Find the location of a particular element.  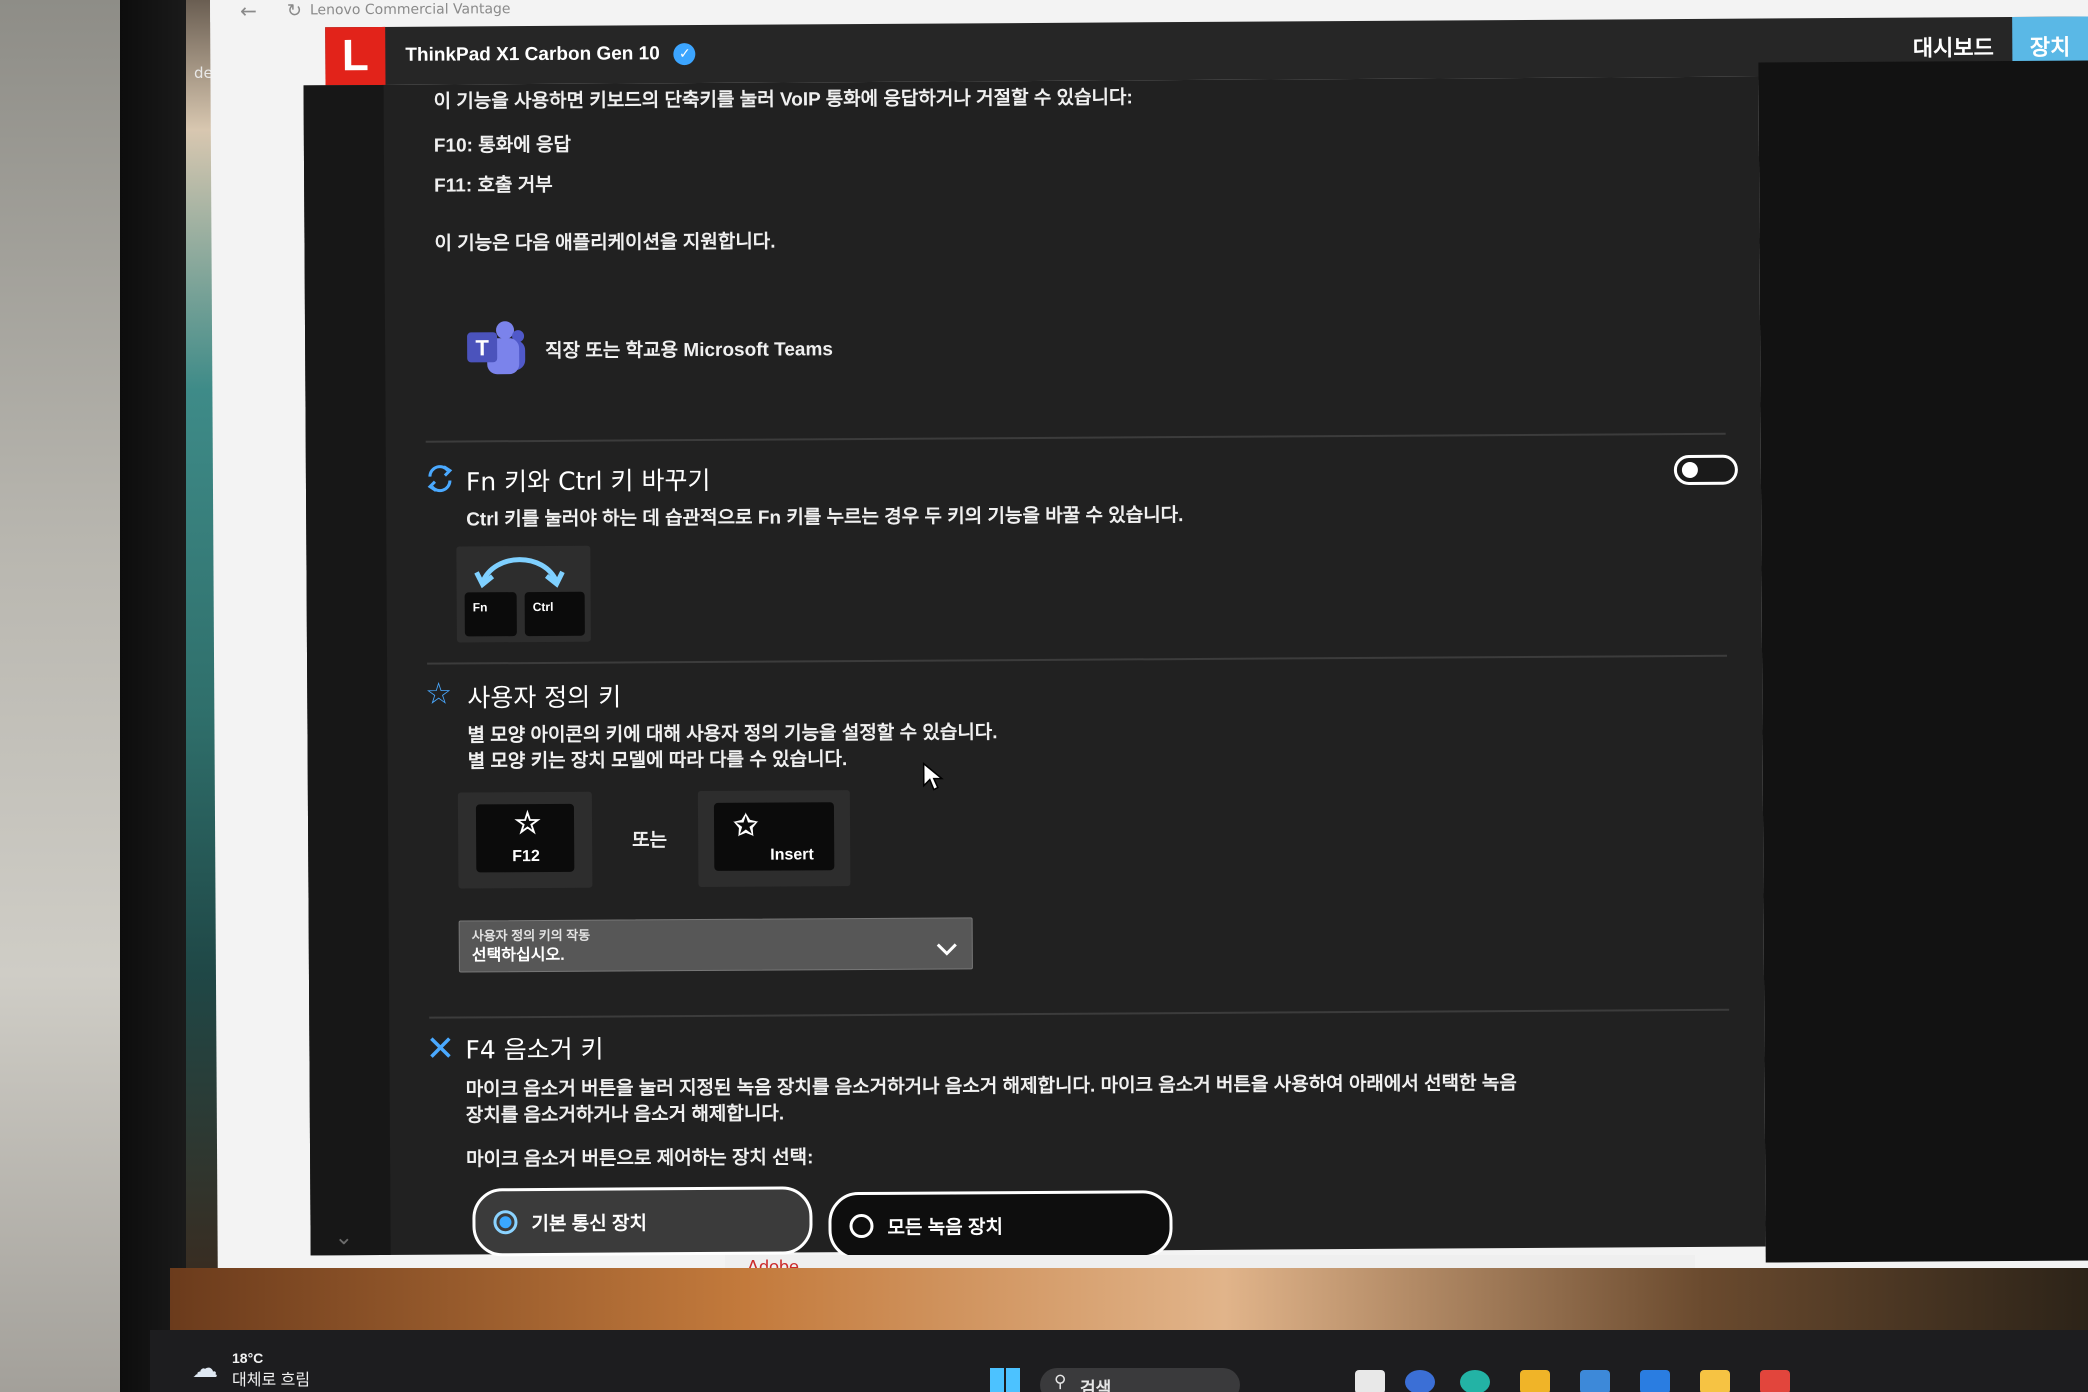

chevron-down-icon is located at coordinates (946, 949).